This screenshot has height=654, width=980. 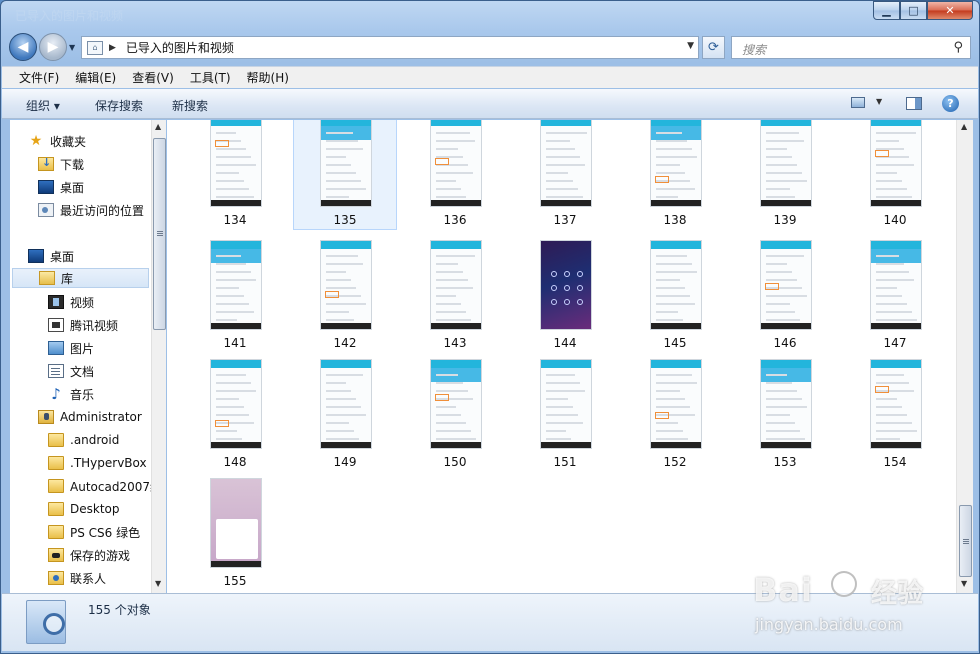 What do you see at coordinates (110, 486) in the screenshot?
I see `sidebar-item-label: Autocad2007绿` at bounding box center [110, 486].